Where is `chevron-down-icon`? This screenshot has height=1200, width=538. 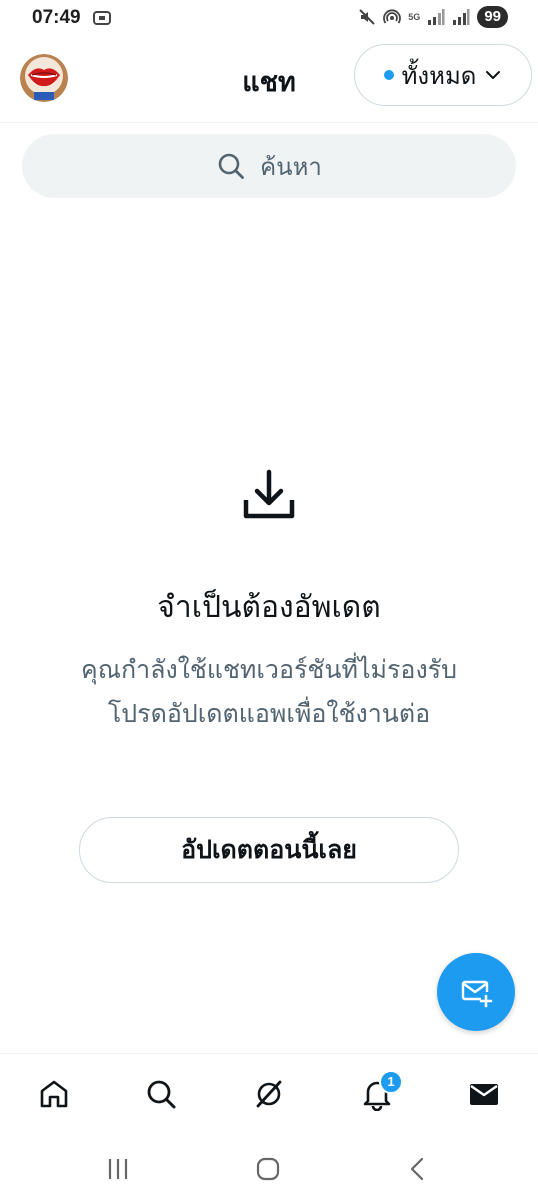
chevron-down-icon is located at coordinates (493, 75).